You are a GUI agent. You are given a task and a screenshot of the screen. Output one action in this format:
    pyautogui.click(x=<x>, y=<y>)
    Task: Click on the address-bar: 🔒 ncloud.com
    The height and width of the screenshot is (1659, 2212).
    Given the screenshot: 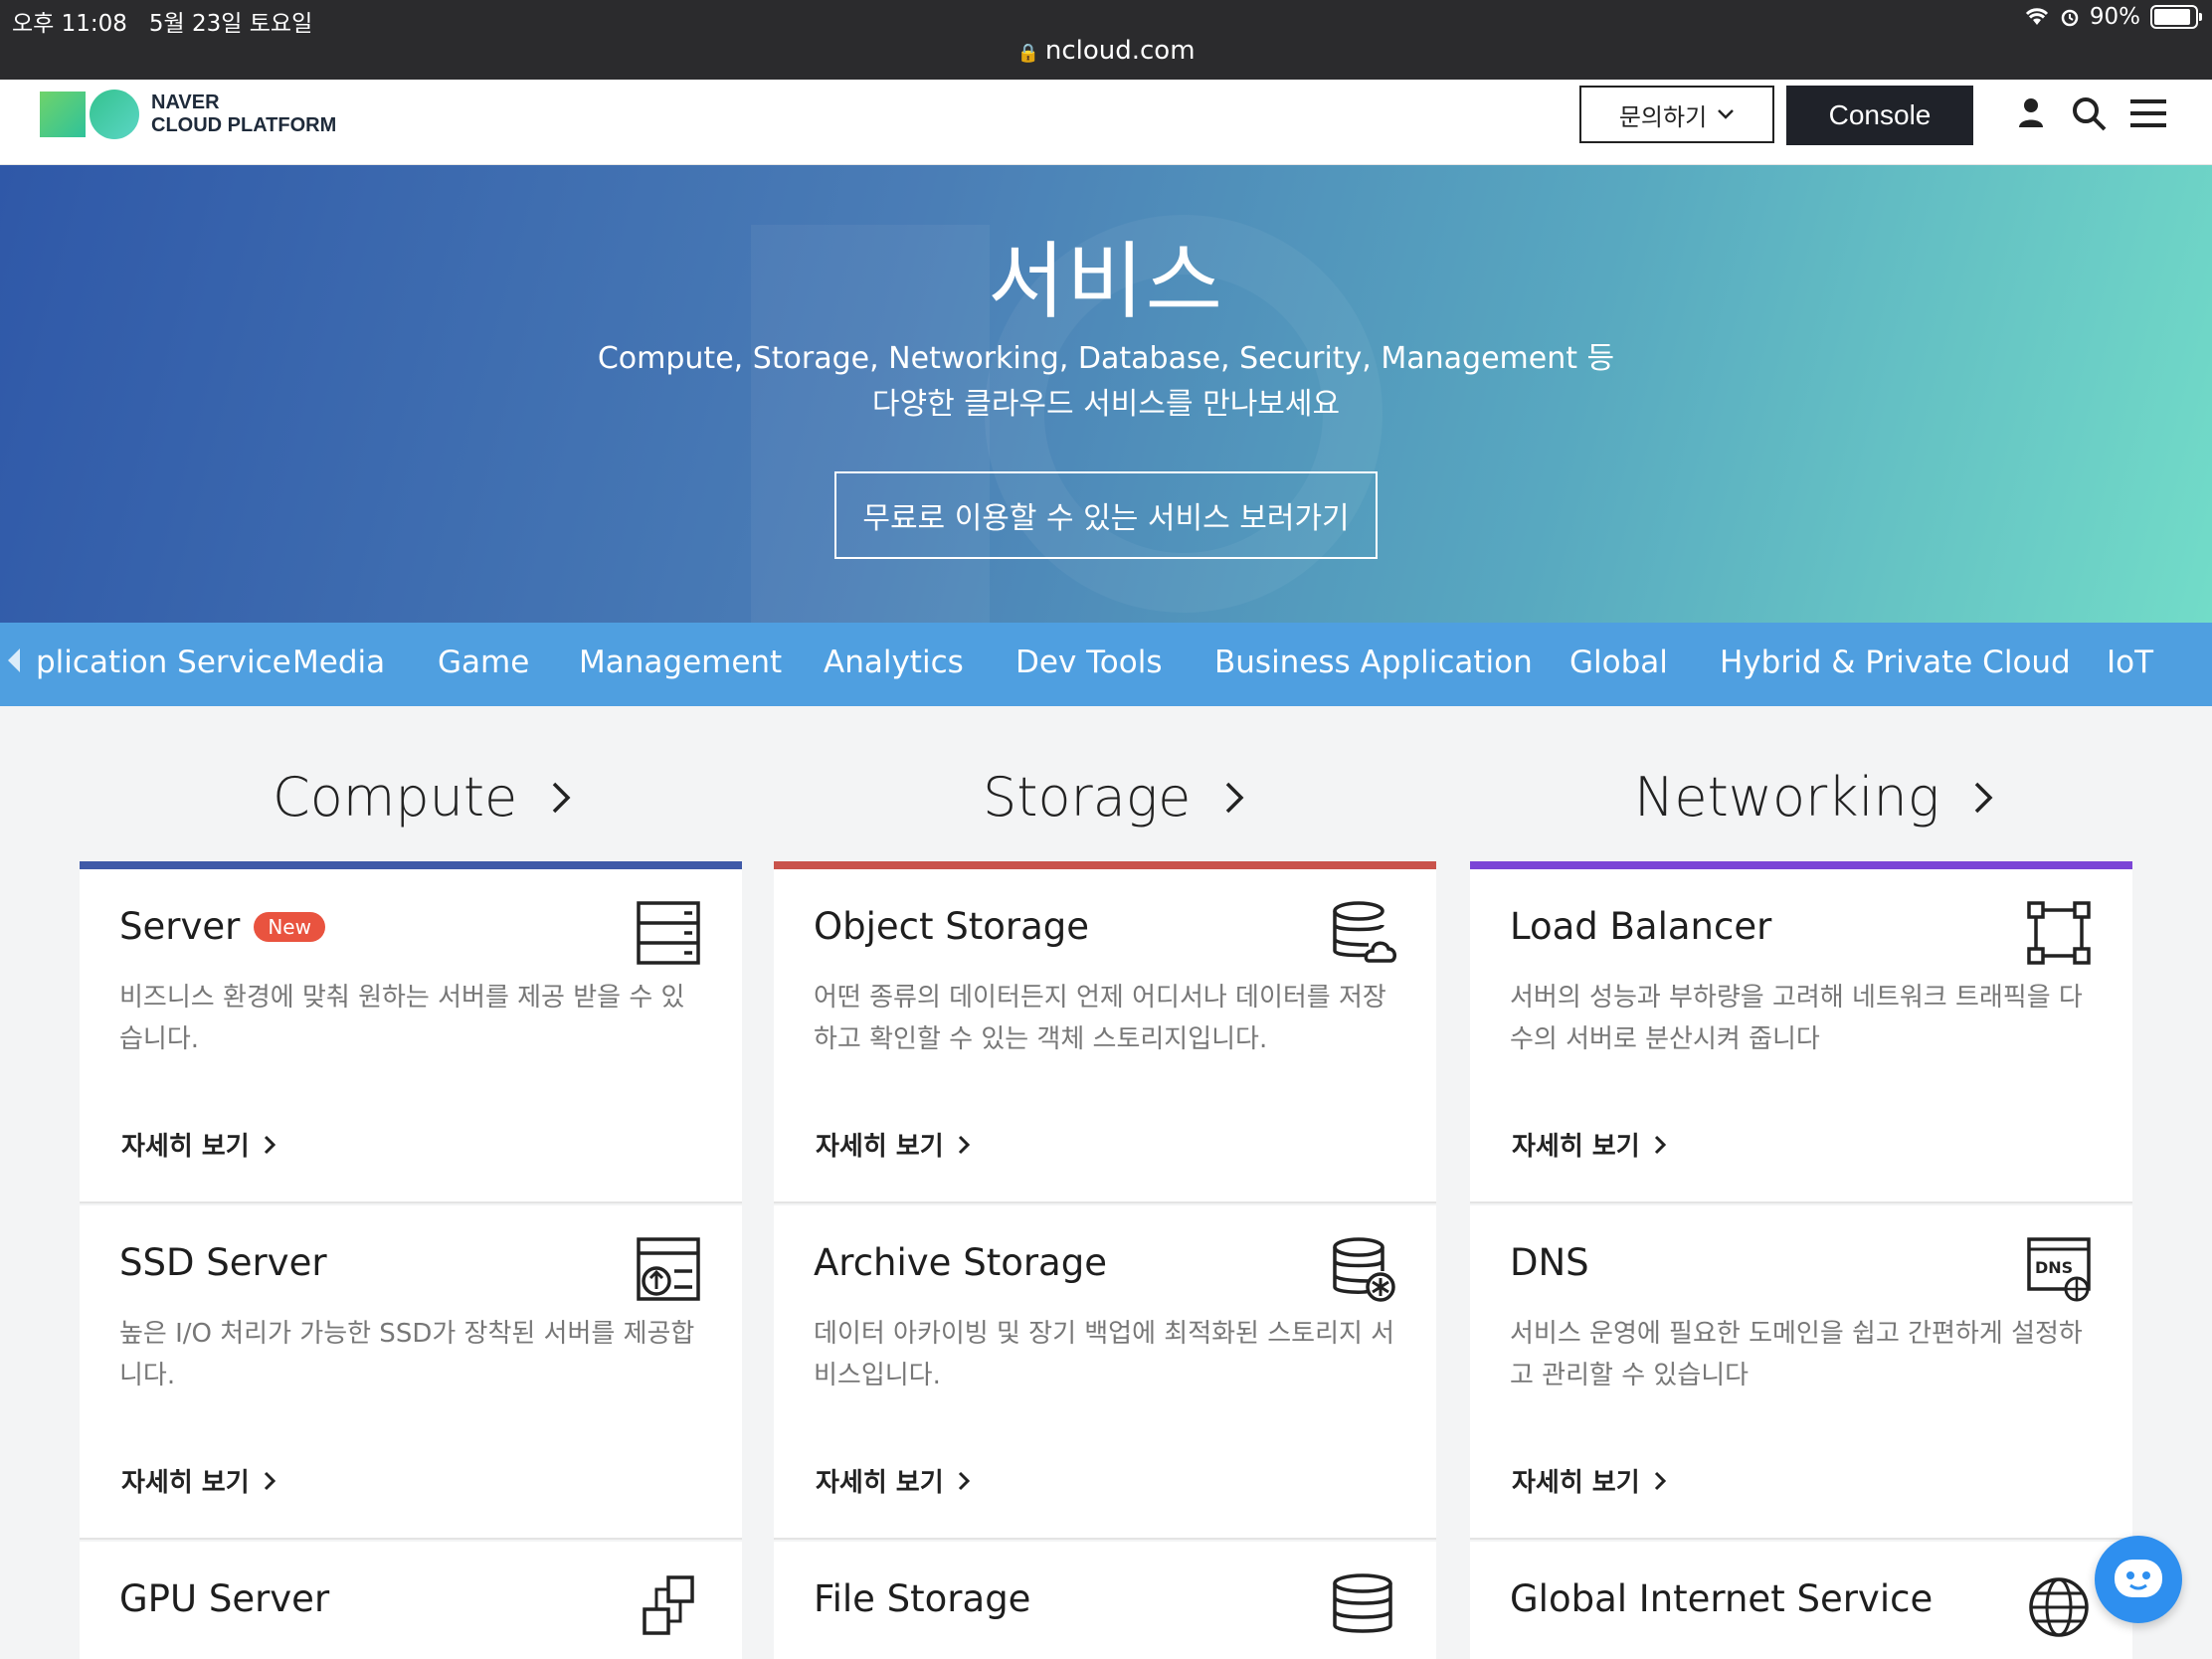 What is the action you would take?
    pyautogui.click(x=1106, y=51)
    